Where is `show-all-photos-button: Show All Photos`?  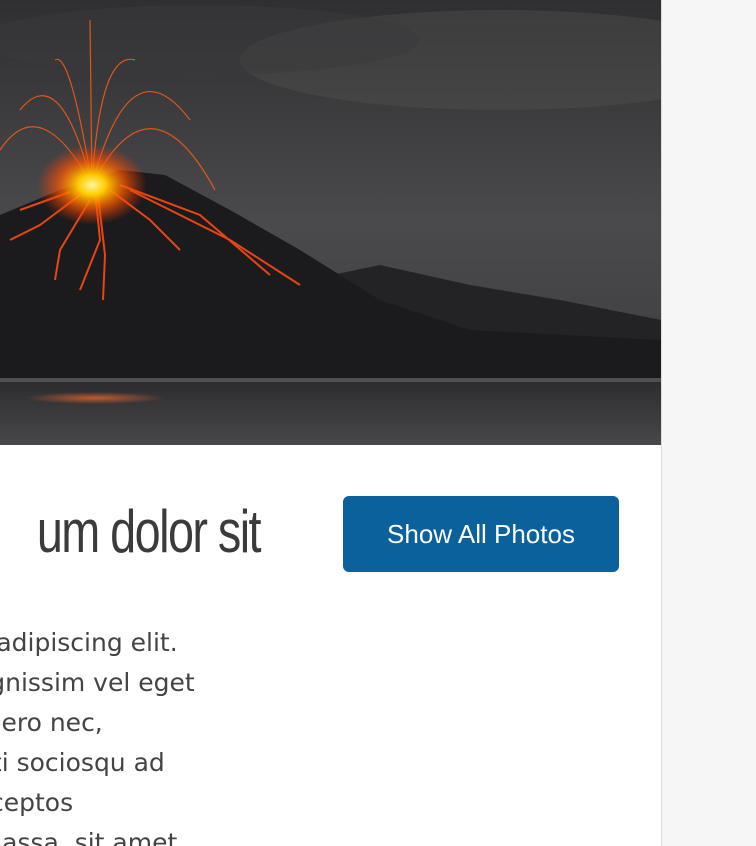 show-all-photos-button: Show All Photos is located at coordinates (481, 534).